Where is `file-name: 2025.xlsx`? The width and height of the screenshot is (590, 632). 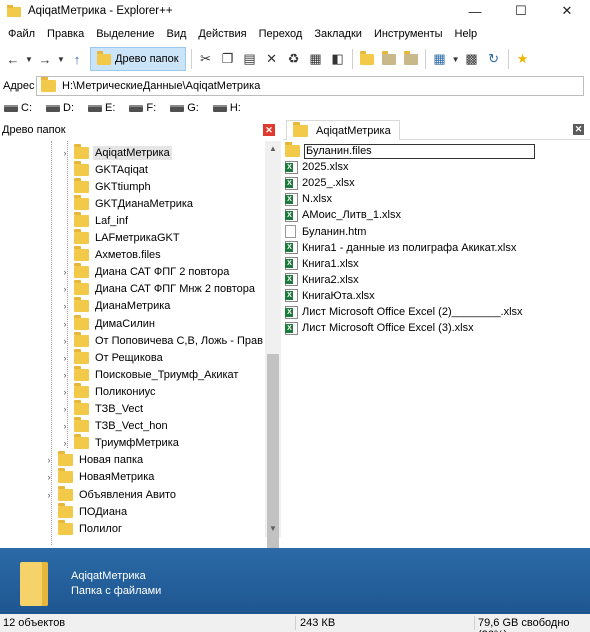
file-name: 2025.xlsx is located at coordinates (325, 167).